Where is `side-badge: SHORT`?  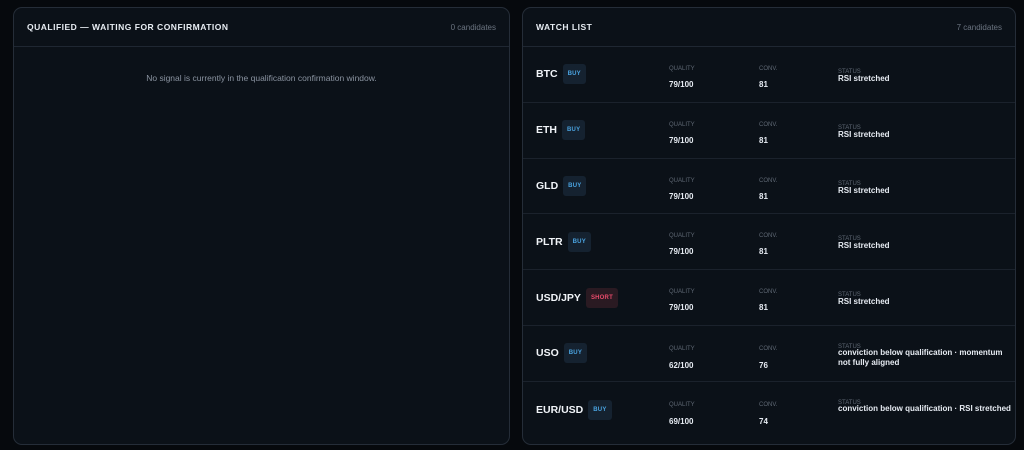 side-badge: SHORT is located at coordinates (601, 297).